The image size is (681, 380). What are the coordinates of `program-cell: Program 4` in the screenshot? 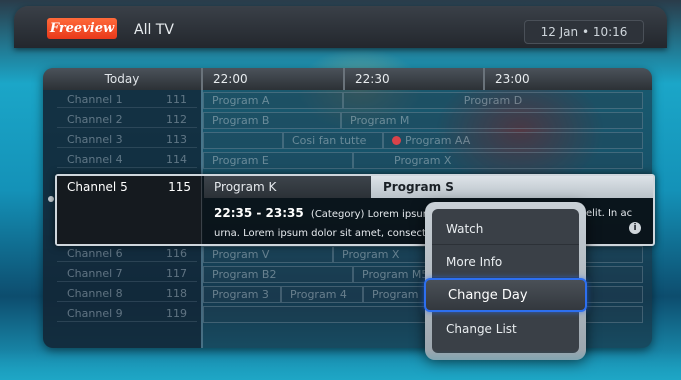 It's located at (322, 294).